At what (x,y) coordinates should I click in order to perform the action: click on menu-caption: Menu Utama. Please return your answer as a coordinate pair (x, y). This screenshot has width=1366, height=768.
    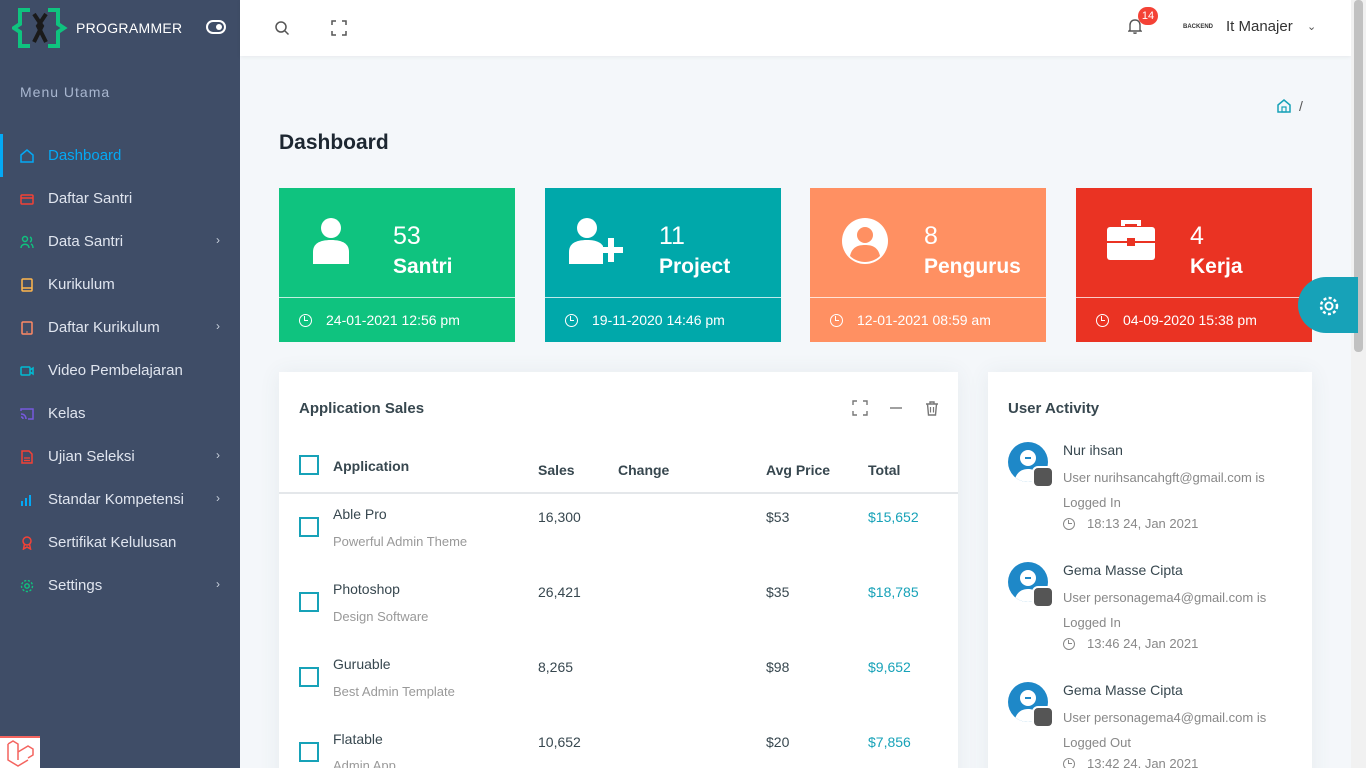
    Looking at the image, I should click on (65, 92).